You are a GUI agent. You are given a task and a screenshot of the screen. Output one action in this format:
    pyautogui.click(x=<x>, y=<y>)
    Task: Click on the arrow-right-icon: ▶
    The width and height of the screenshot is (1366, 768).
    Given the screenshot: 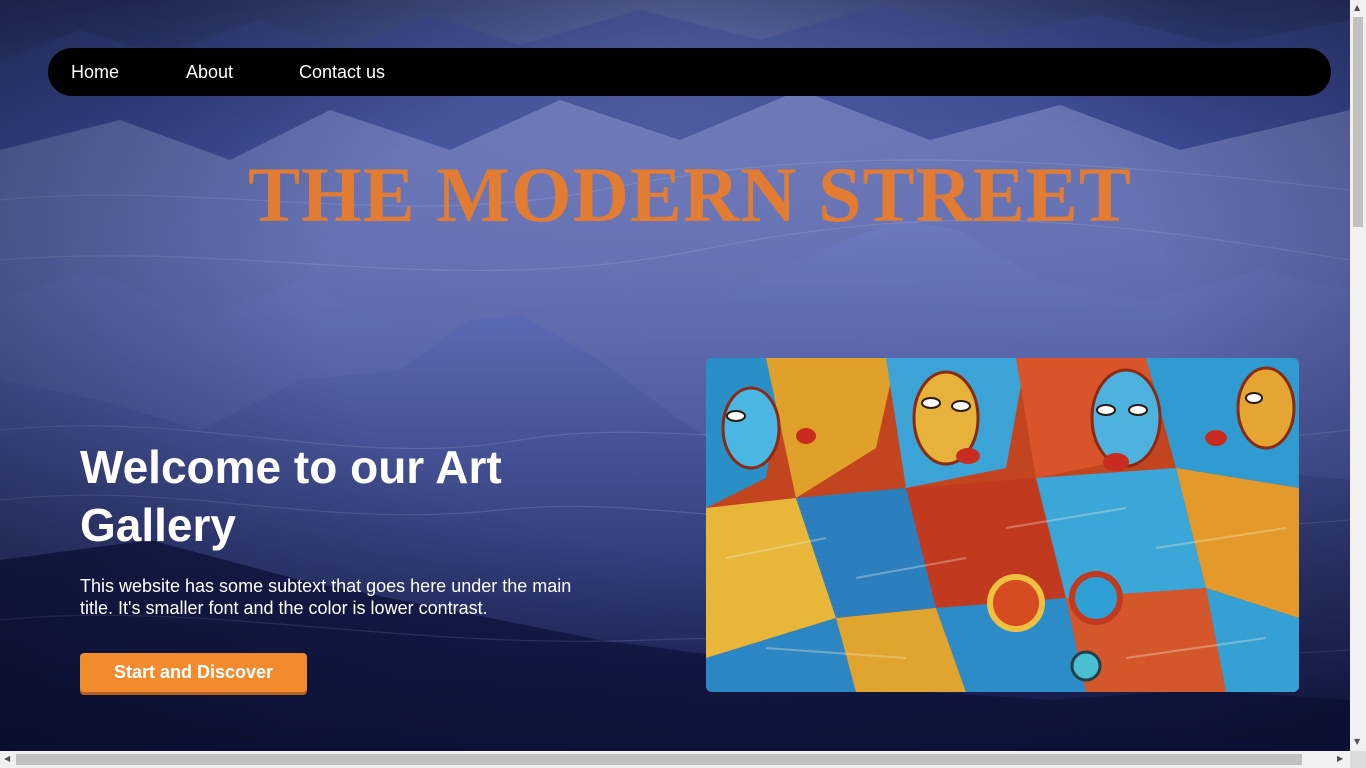 What is the action you would take?
    pyautogui.click(x=1340, y=759)
    